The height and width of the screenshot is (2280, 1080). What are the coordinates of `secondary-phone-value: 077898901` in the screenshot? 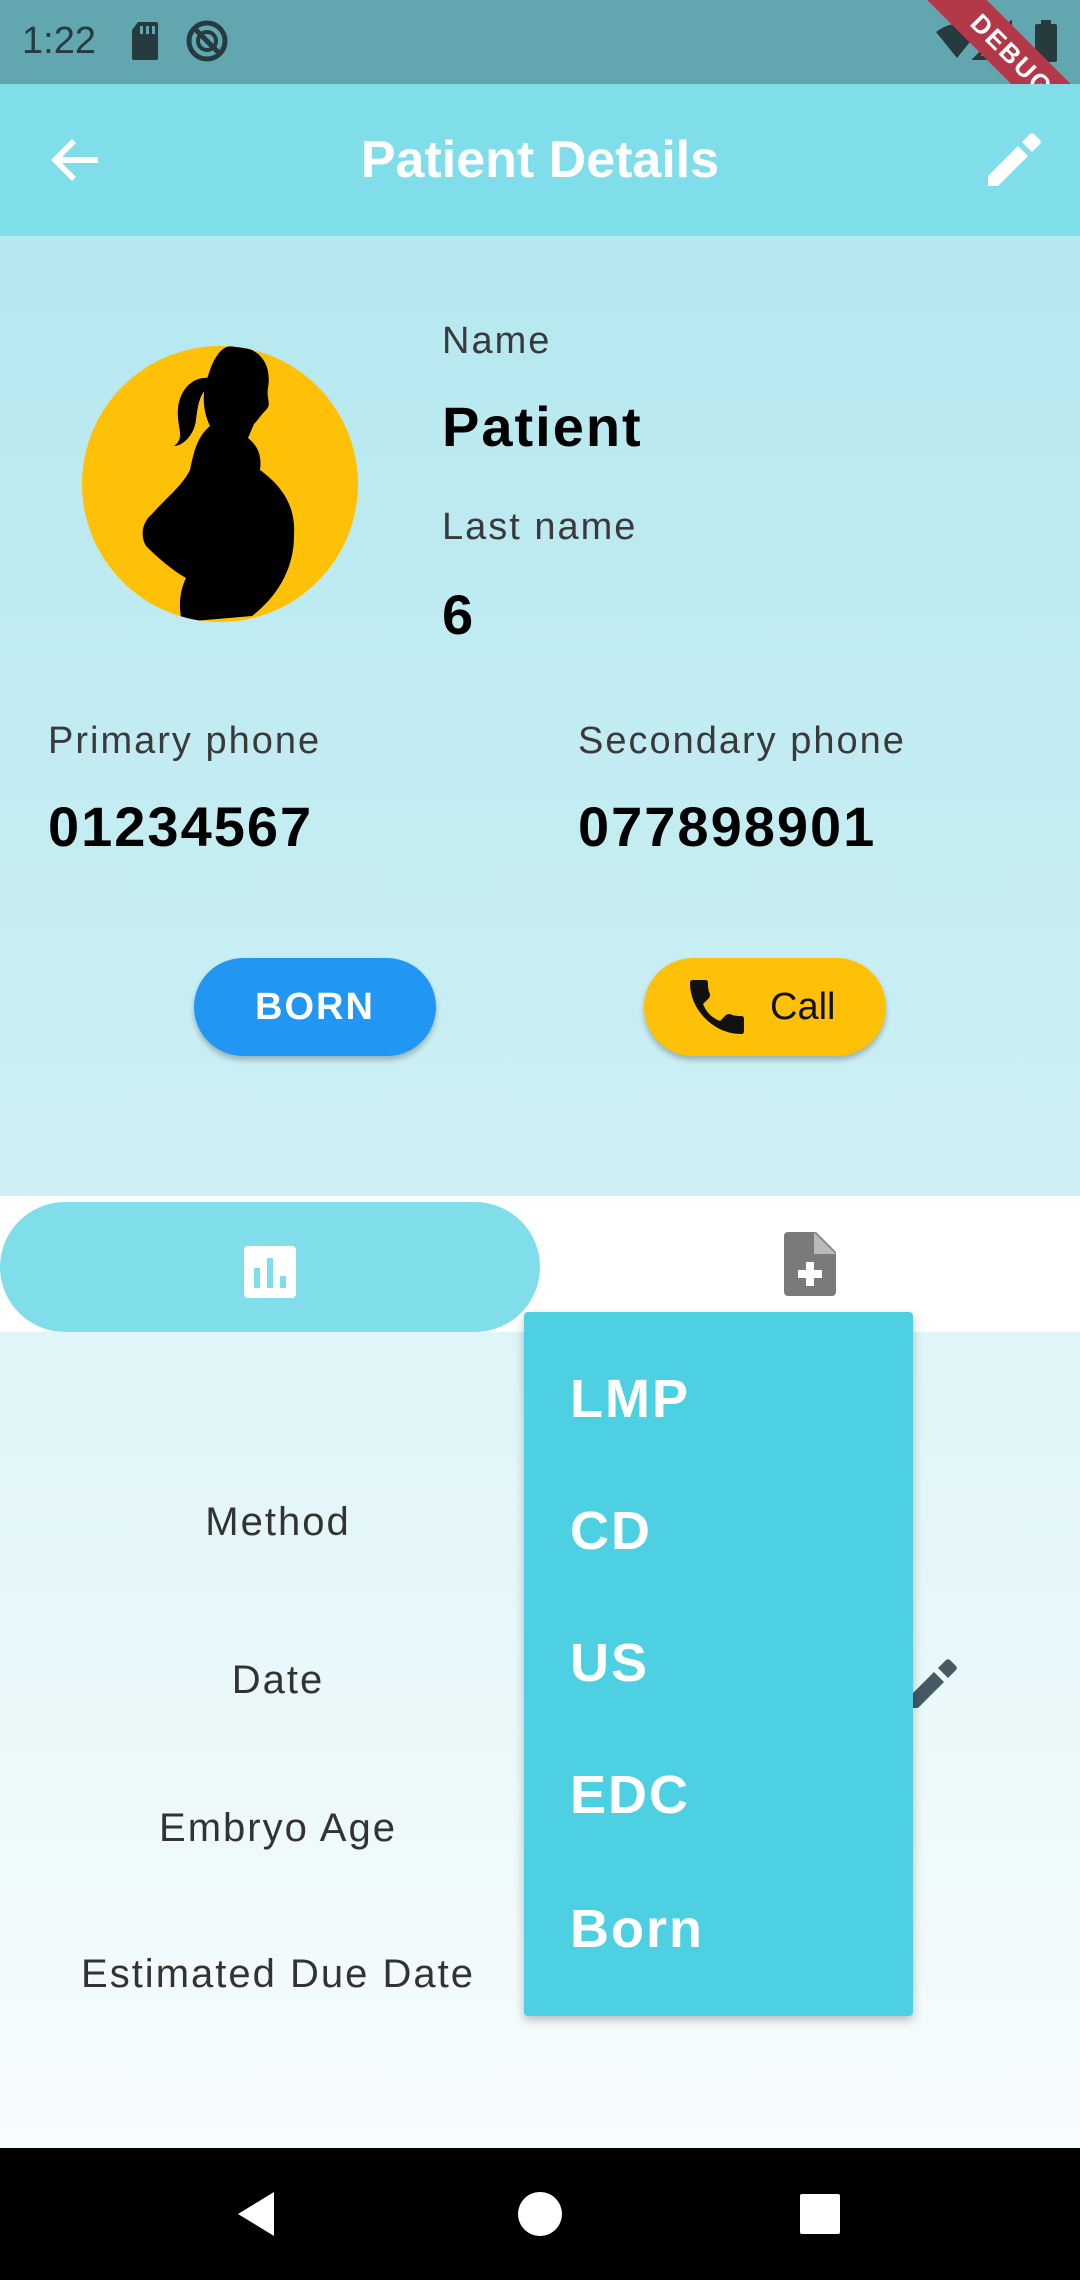 It's located at (727, 826).